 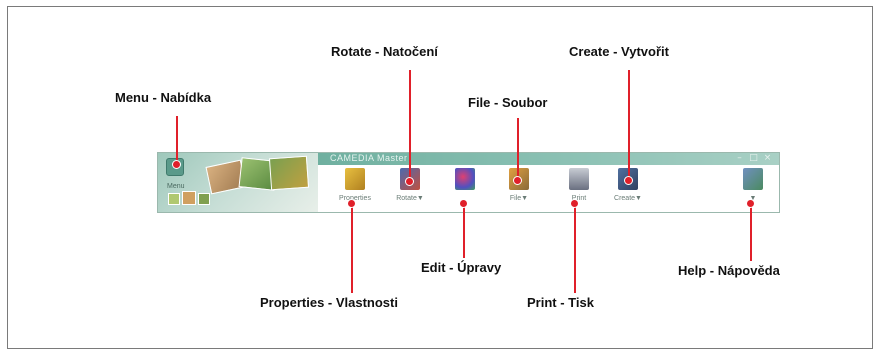 I want to click on rotate-caption: Rotate▼, so click(x=410, y=198).